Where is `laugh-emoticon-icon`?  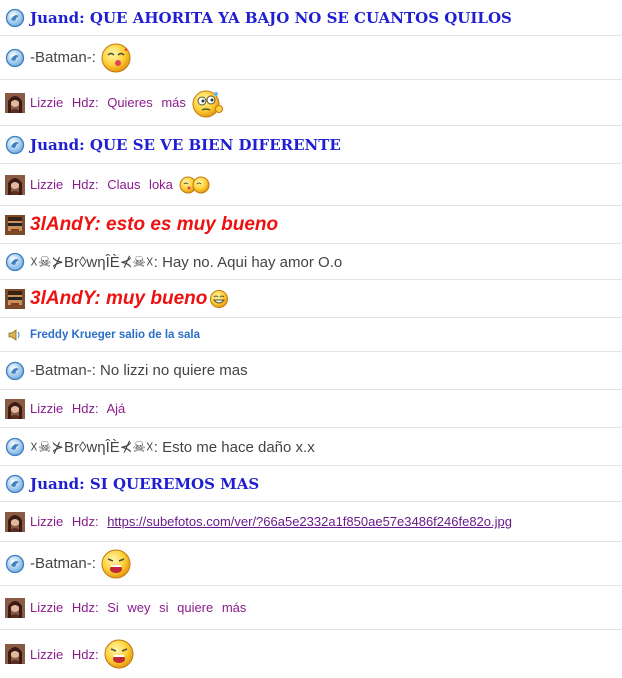 laugh-emoticon-icon is located at coordinates (219, 299).